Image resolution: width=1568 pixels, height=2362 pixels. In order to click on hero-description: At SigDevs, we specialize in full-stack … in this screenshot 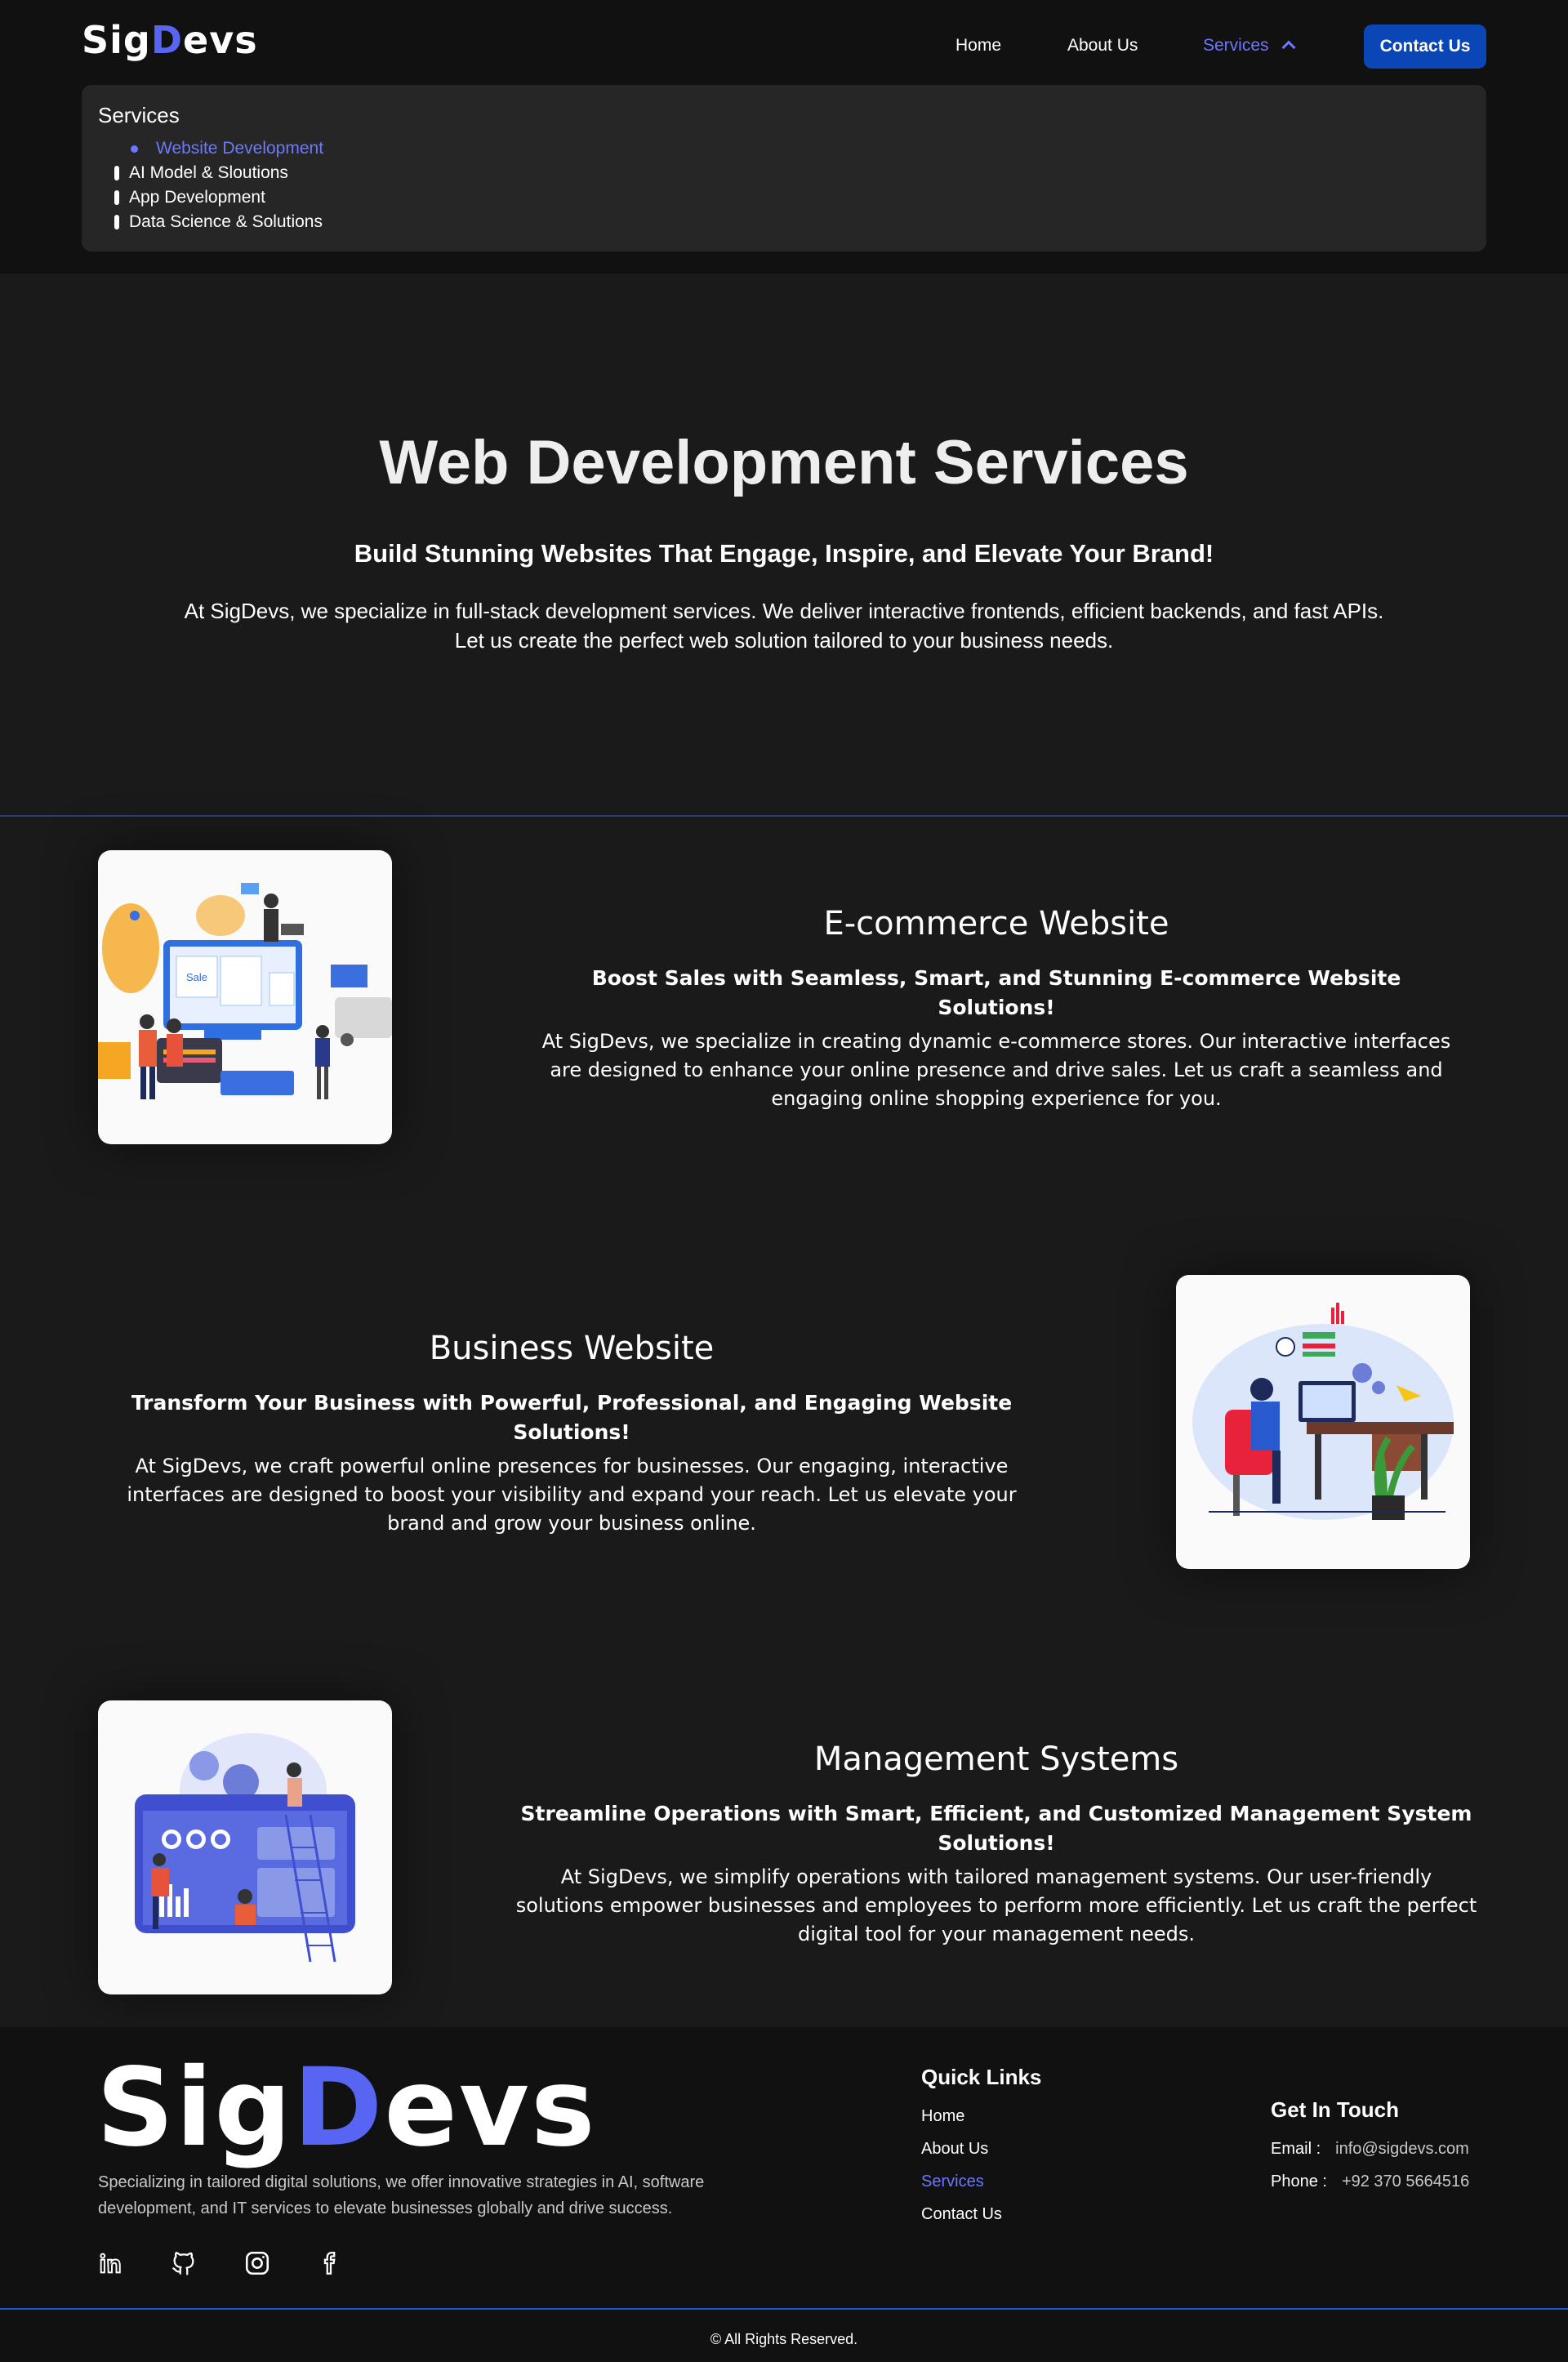, I will do `click(784, 626)`.